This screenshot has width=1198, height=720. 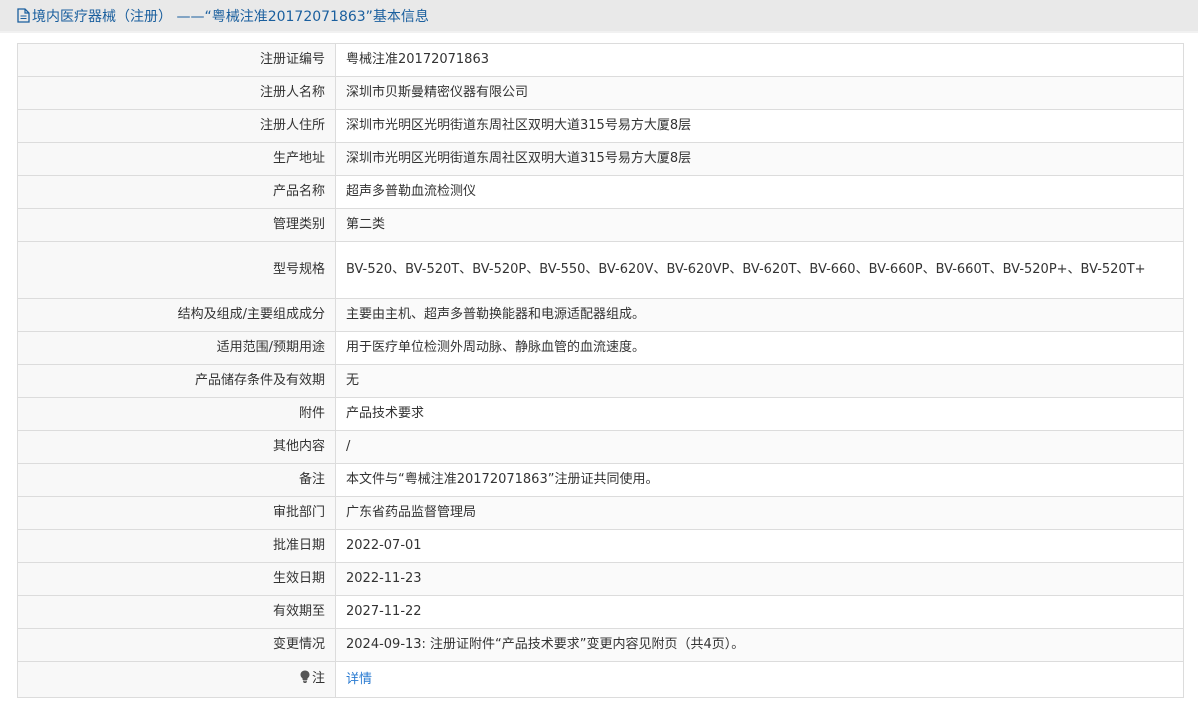 I want to click on row-label: 附件, so click(x=176, y=414).